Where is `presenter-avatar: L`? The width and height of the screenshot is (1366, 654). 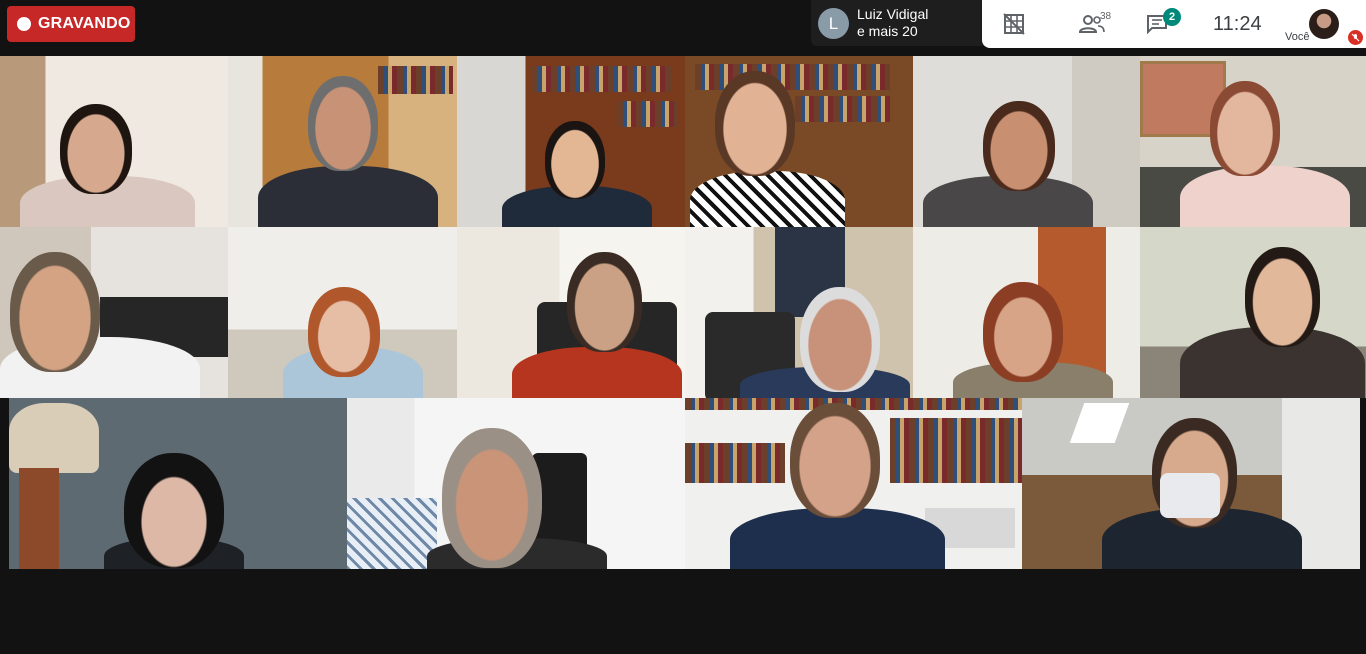
presenter-avatar: L is located at coordinates (833, 23).